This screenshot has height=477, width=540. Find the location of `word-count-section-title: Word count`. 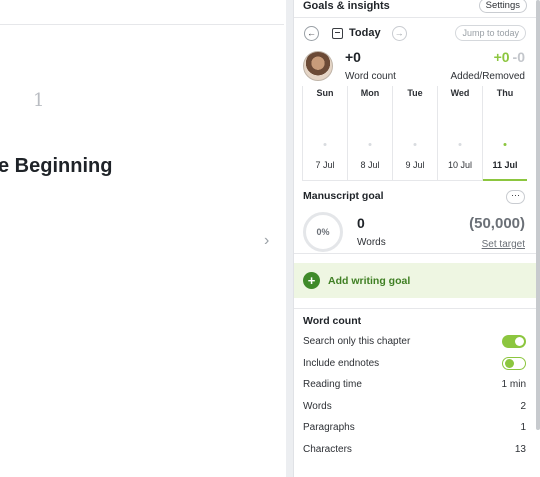

word-count-section-title: Word count is located at coordinates (332, 321).